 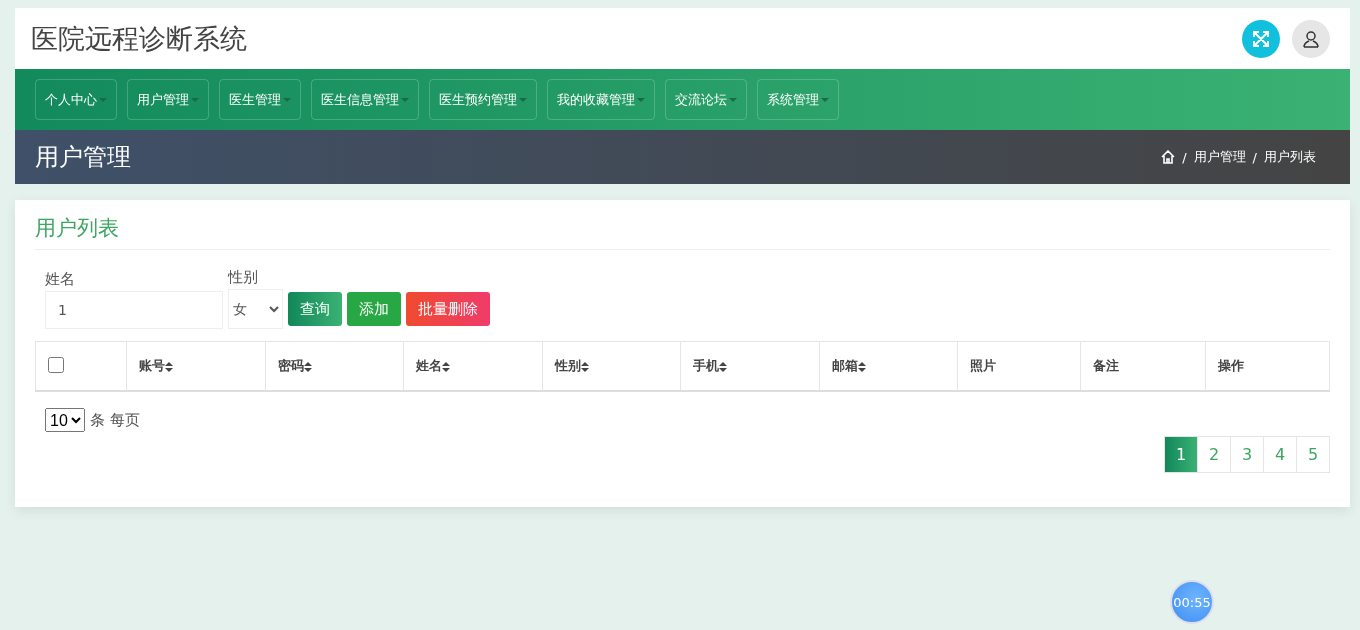 I want to click on column-header: 姓名, so click(x=433, y=365).